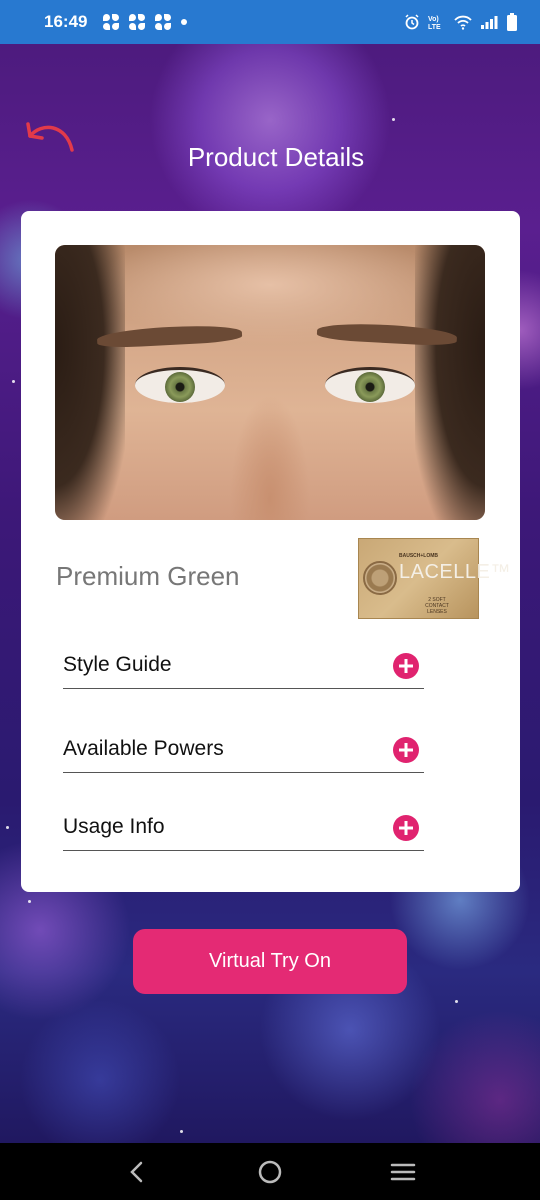 The height and width of the screenshot is (1200, 540). Describe the element at coordinates (243, 666) in the screenshot. I see `accordion-style-guide: Style Guide` at that location.